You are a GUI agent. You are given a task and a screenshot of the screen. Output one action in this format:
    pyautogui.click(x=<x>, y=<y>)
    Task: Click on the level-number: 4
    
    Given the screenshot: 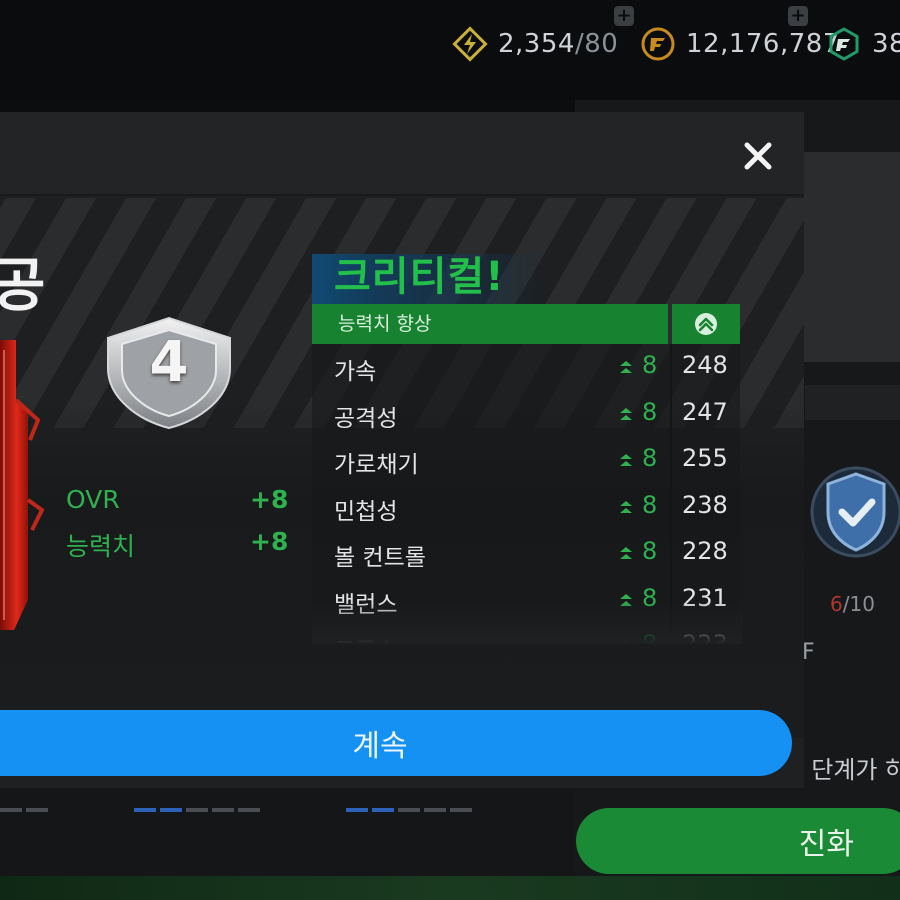 What is the action you would take?
    pyautogui.click(x=169, y=362)
    